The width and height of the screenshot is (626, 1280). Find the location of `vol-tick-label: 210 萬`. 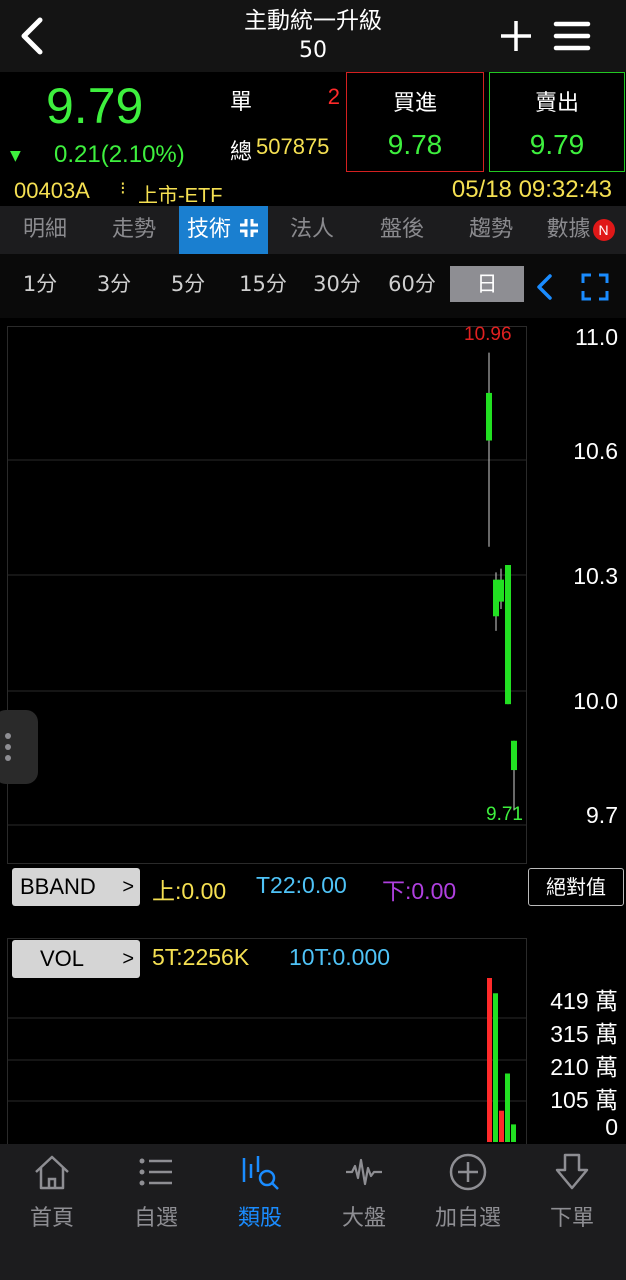

vol-tick-label: 210 萬 is located at coordinates (584, 1067).